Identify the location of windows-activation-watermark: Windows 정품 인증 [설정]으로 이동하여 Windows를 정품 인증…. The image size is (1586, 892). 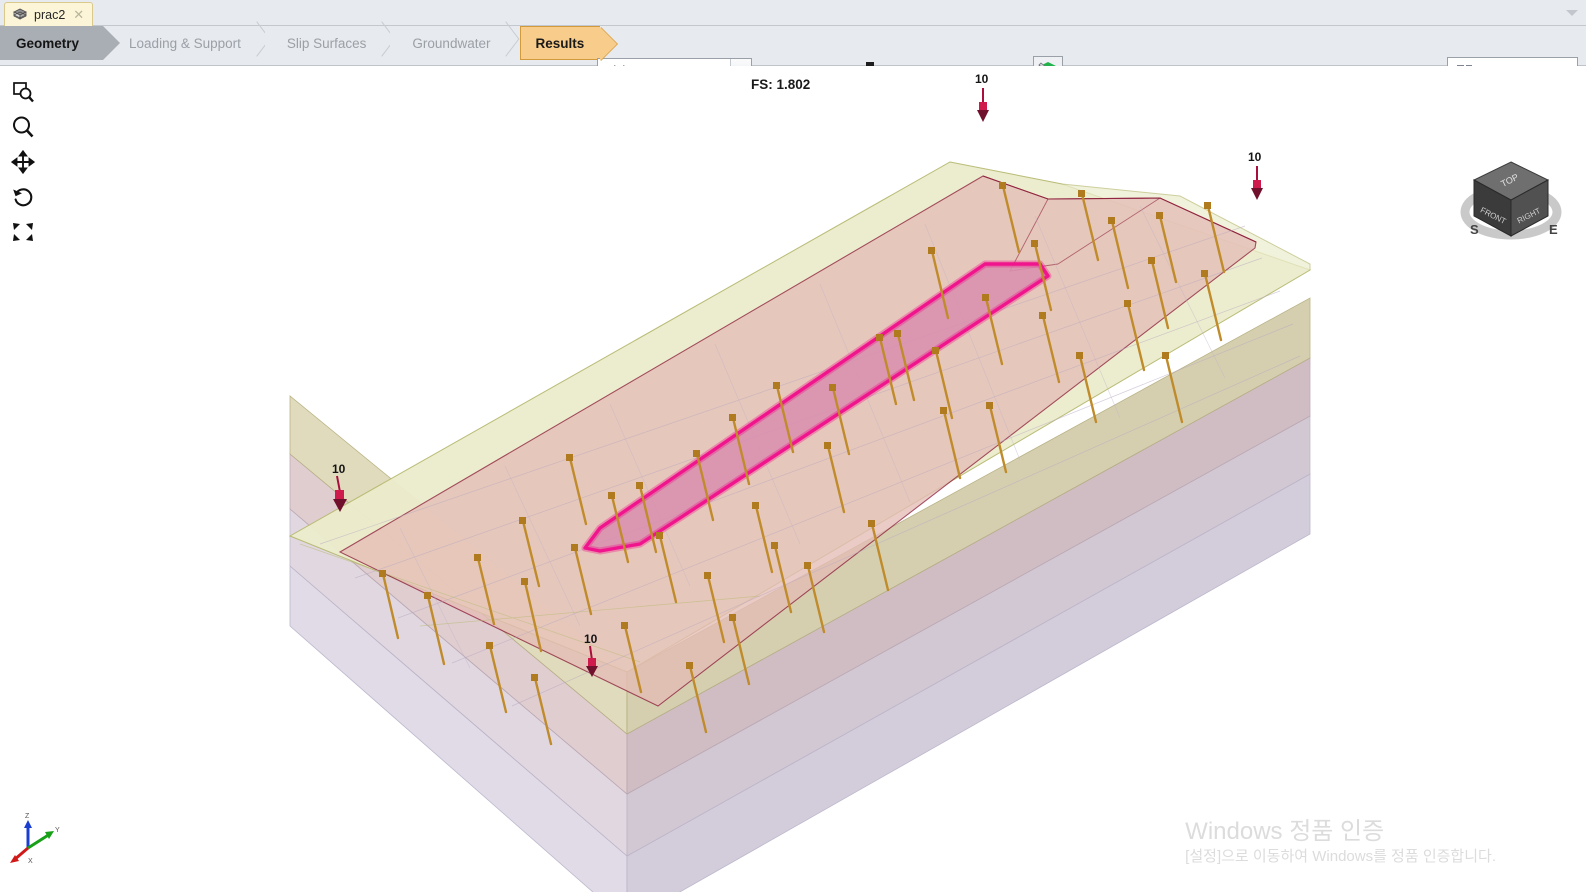
(1340, 842).